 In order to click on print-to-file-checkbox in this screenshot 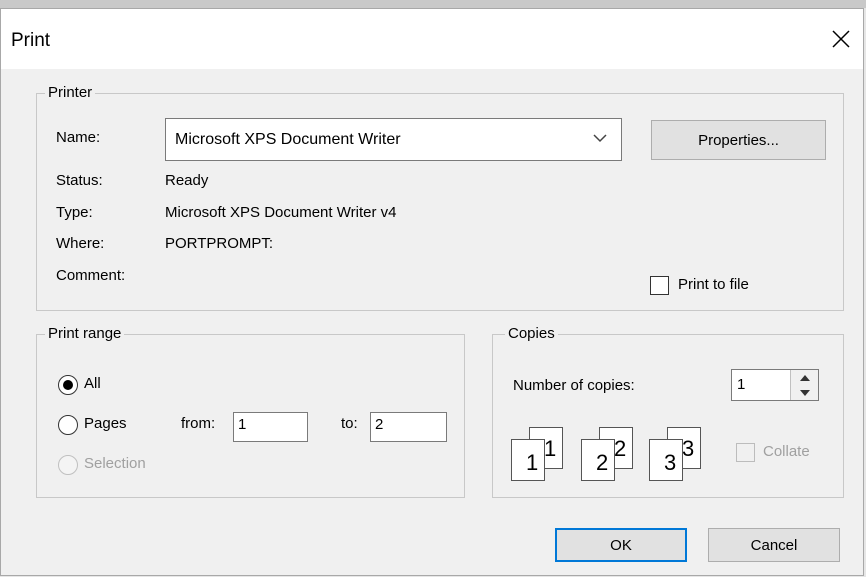, I will do `click(659, 285)`.